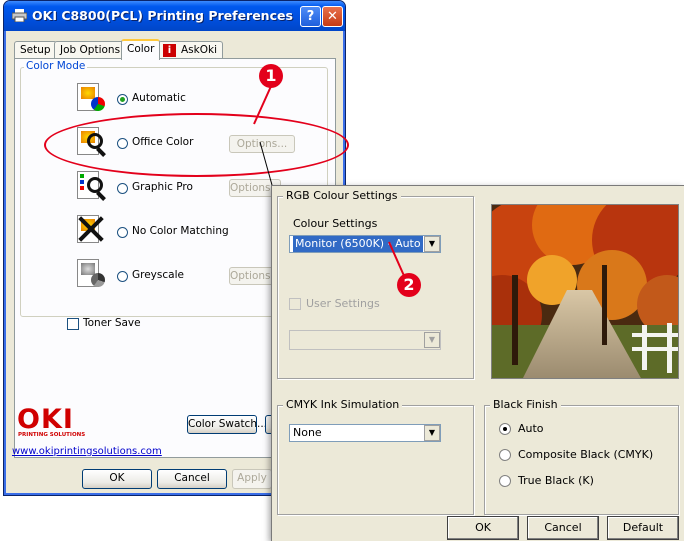 This screenshot has width=684, height=541. Describe the element at coordinates (87, 451) in the screenshot. I see `oki-website-link: www.okiprintingsolutions.com` at that location.